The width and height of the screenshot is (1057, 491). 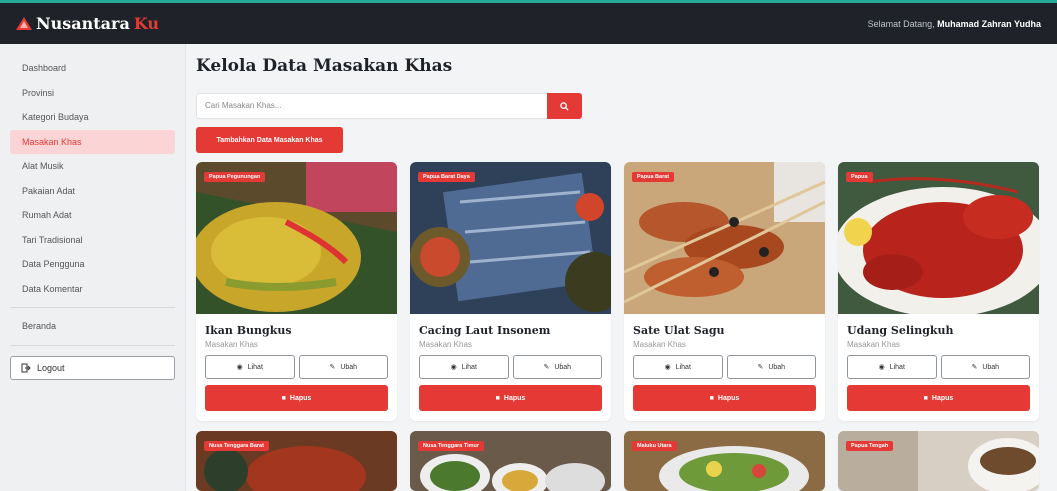 What do you see at coordinates (236, 446) in the screenshot?
I see `region-badge: Nusa Tenggara Barat` at bounding box center [236, 446].